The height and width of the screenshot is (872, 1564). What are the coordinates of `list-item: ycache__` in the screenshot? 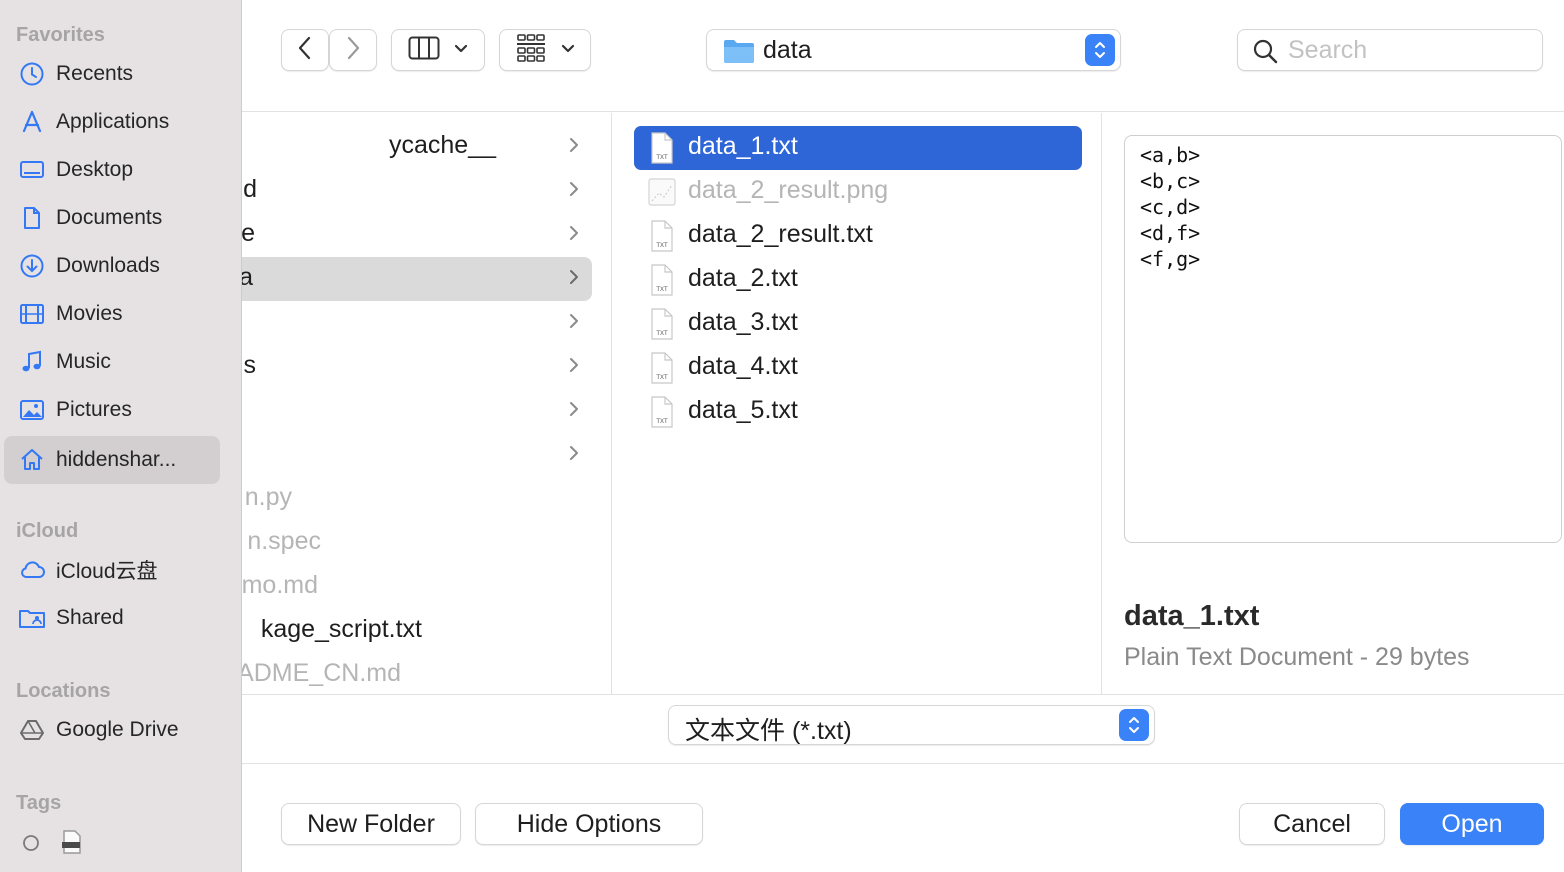 It's located at (417, 147).